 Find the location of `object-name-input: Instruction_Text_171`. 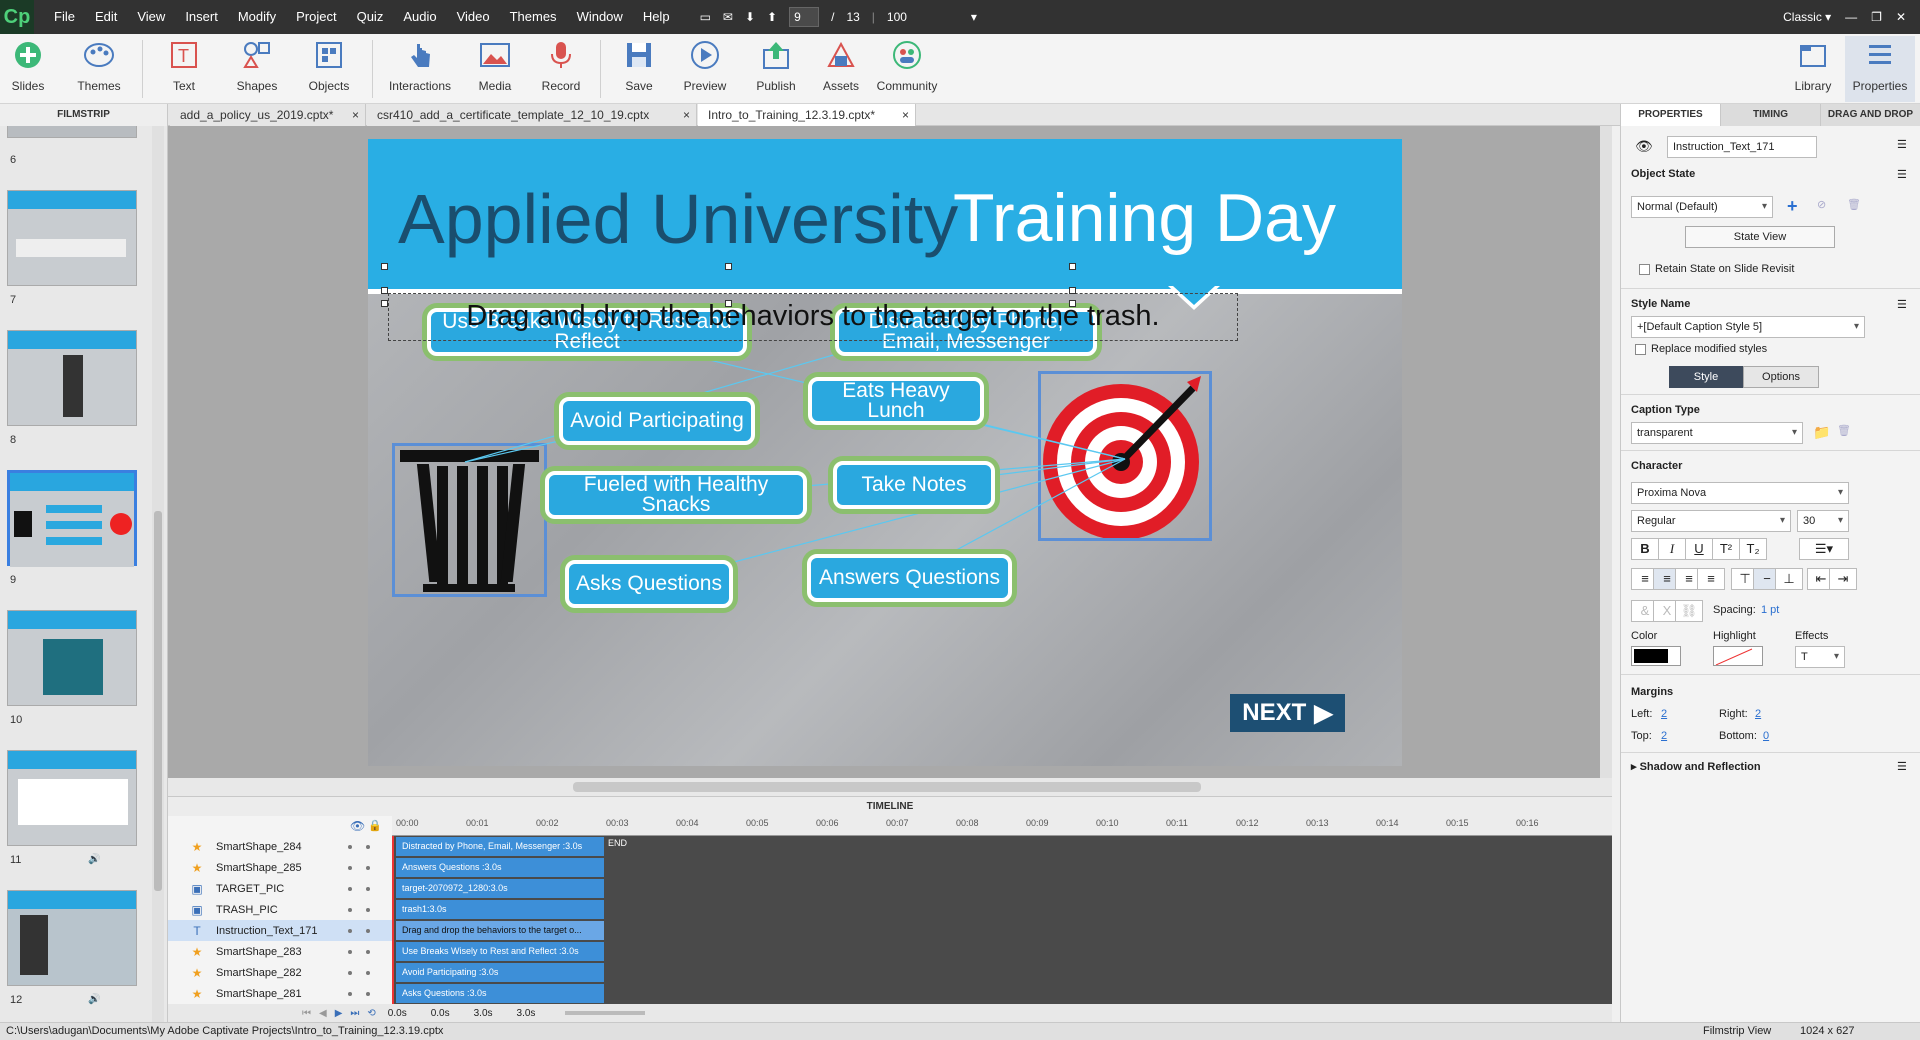

object-name-input: Instruction_Text_171 is located at coordinates (1742, 147).